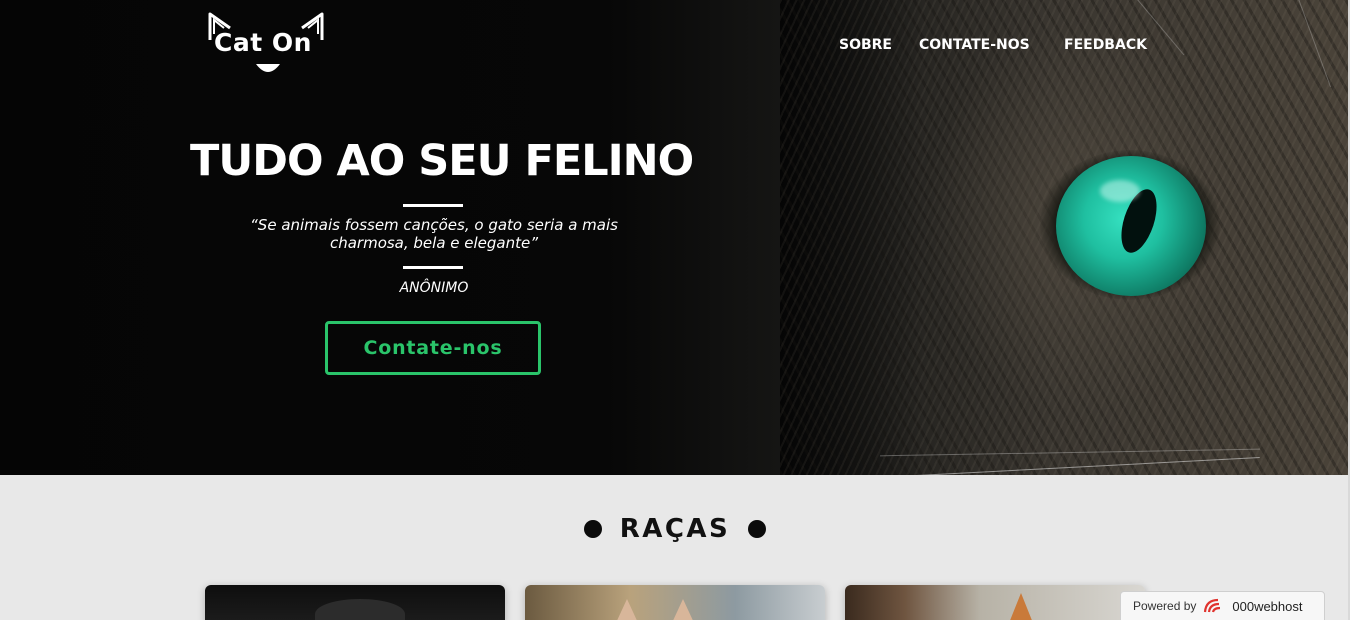  I want to click on logo-text: Cat On, so click(263, 42).